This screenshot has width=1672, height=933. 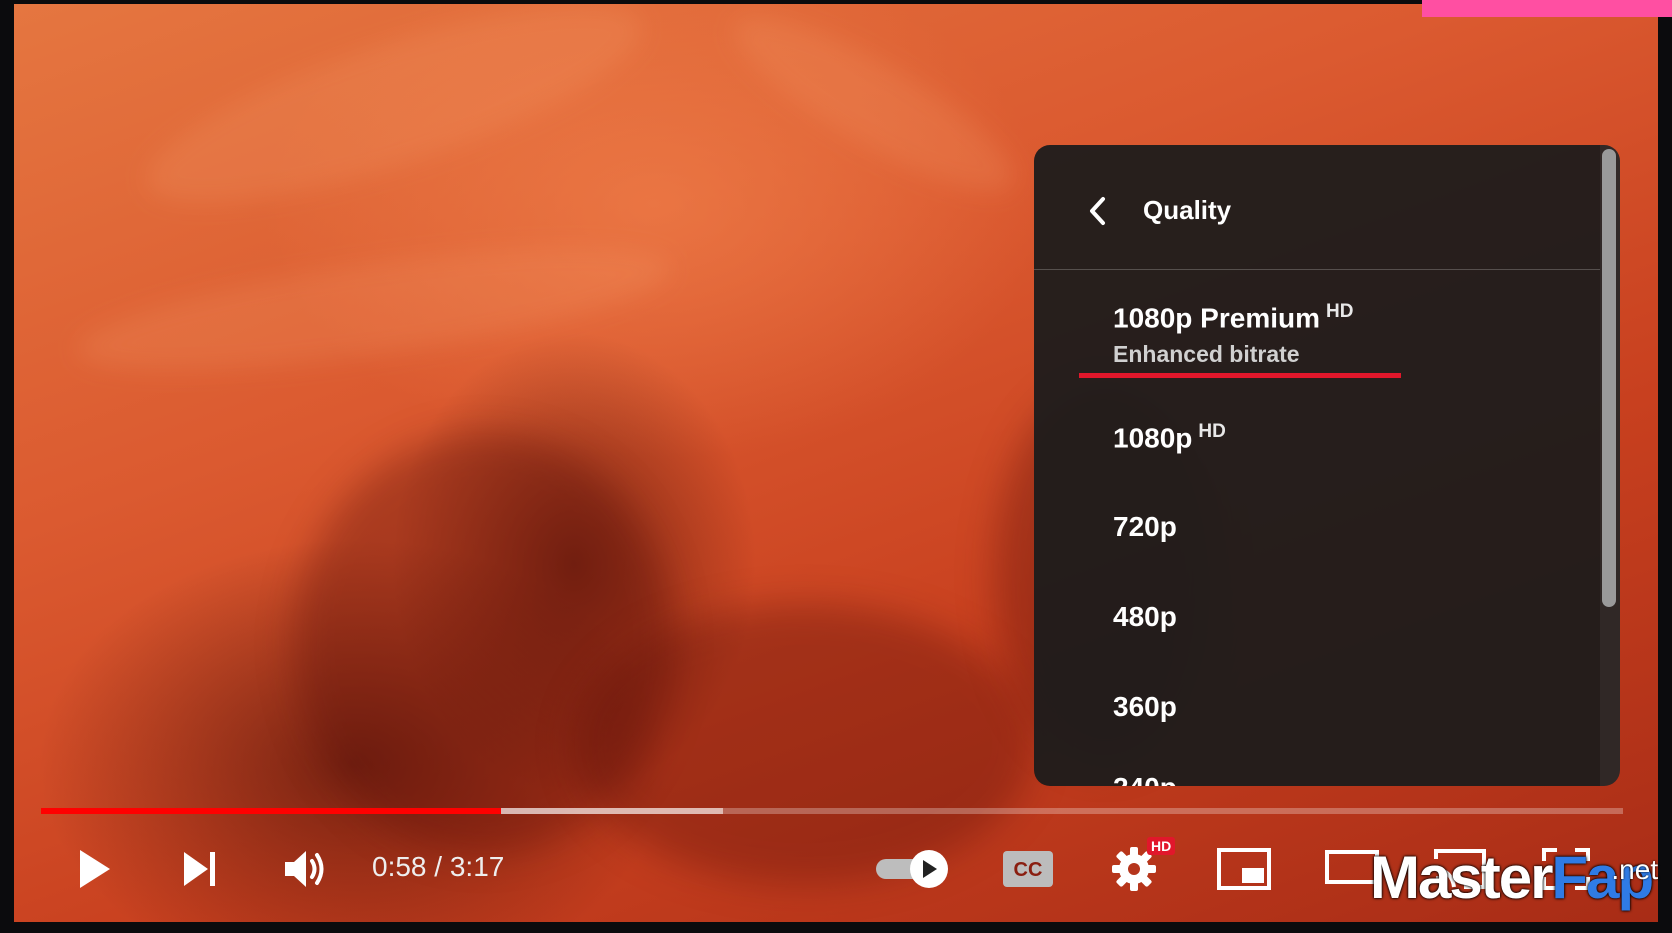 I want to click on settings-hd-badge: HD, so click(x=1161, y=846).